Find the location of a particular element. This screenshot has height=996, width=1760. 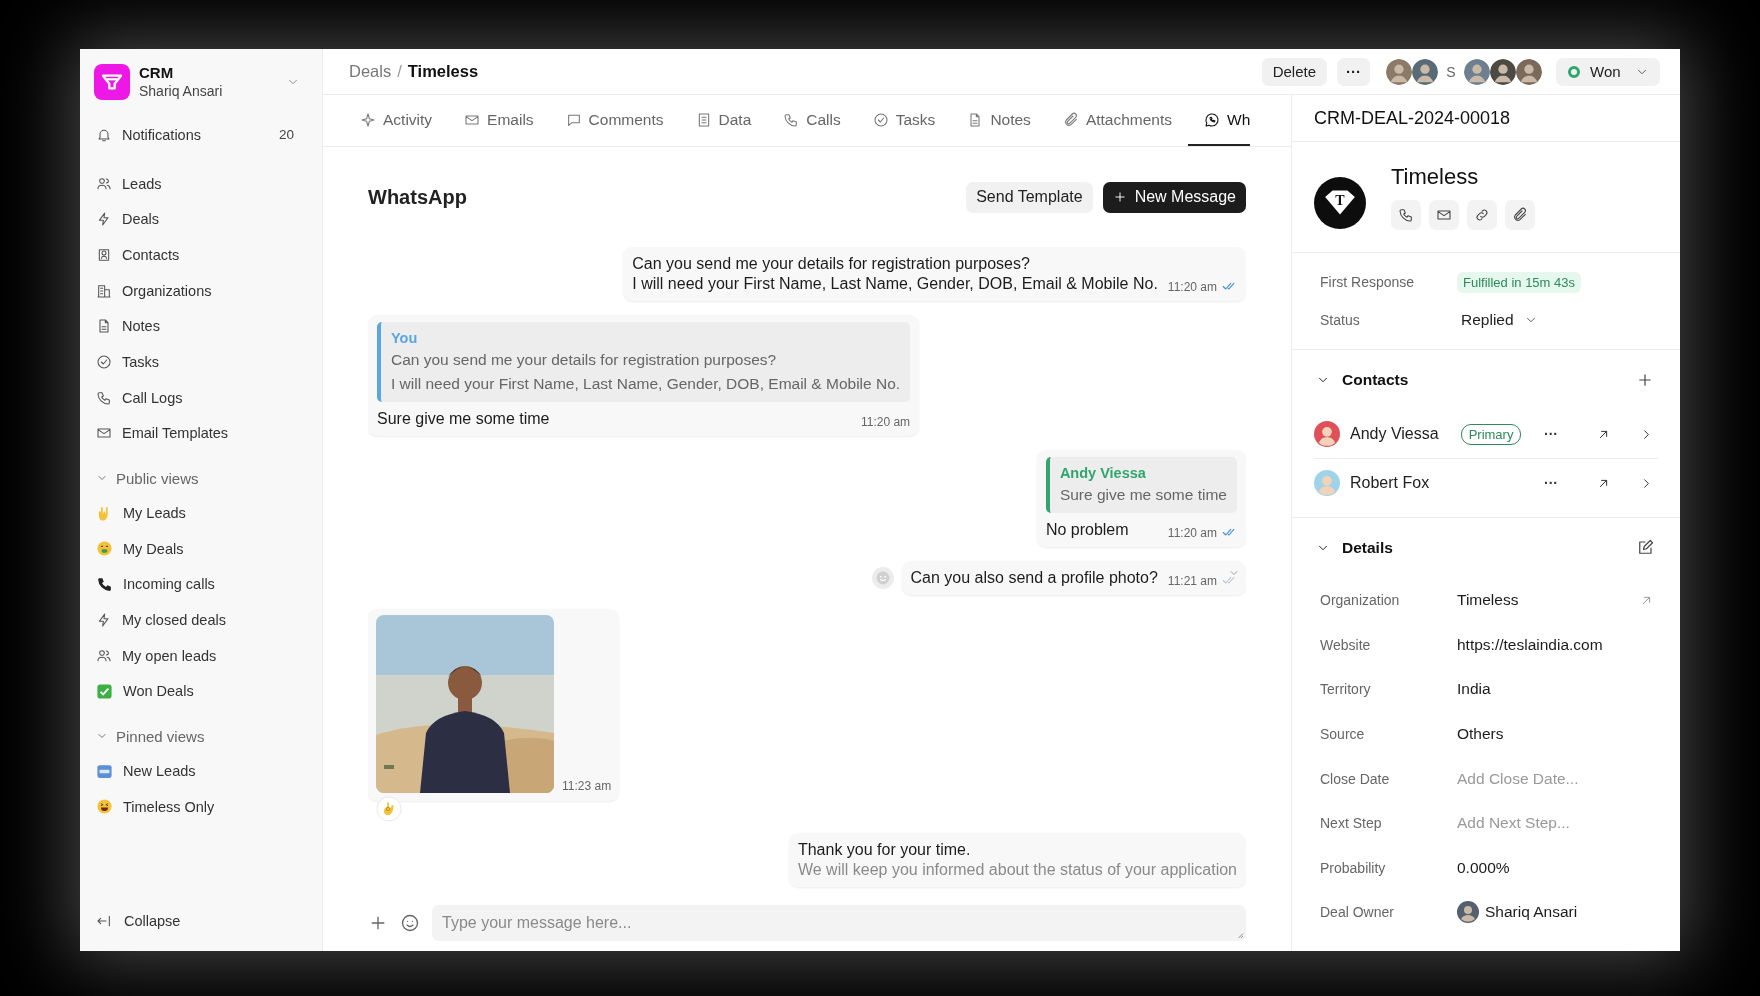

link-button is located at coordinates (1482, 215).